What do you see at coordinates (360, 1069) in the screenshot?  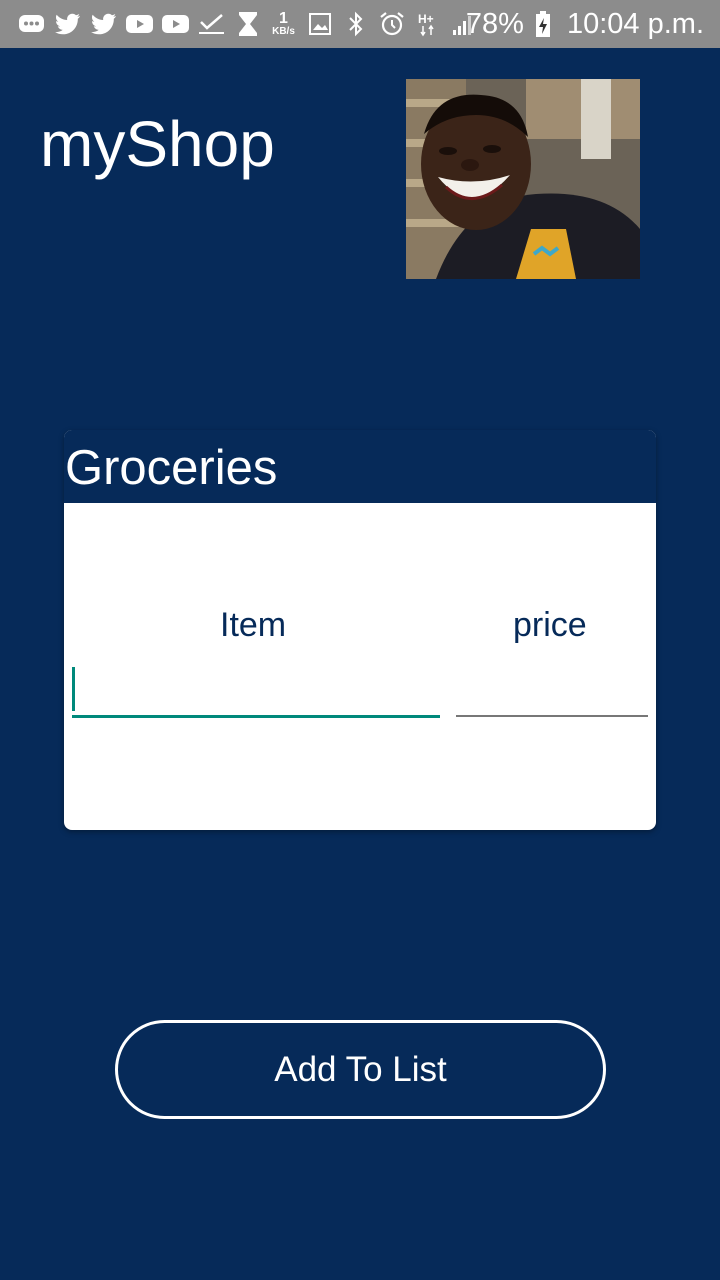 I see `add-to-list-button: Add To List` at bounding box center [360, 1069].